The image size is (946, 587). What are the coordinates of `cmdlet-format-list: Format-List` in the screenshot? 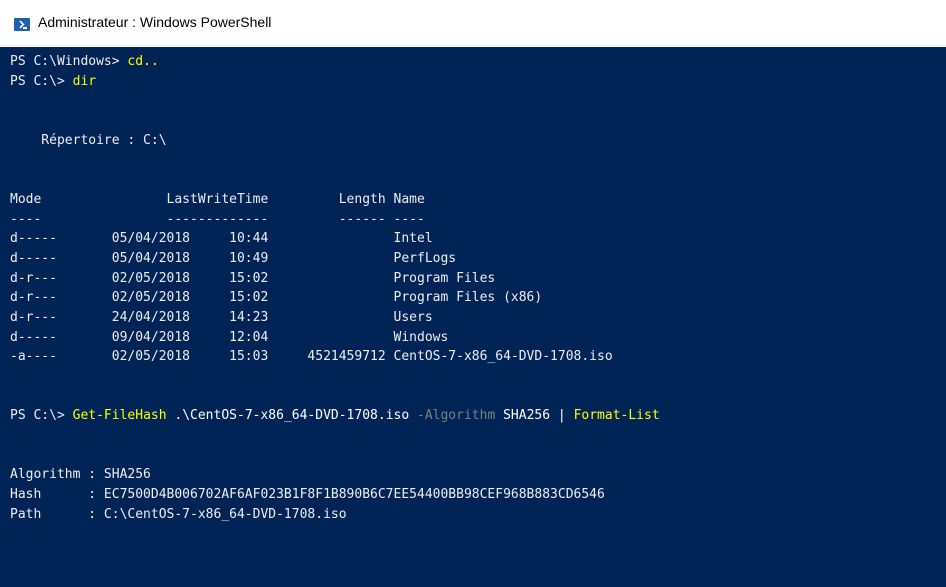 It's located at (616, 416).